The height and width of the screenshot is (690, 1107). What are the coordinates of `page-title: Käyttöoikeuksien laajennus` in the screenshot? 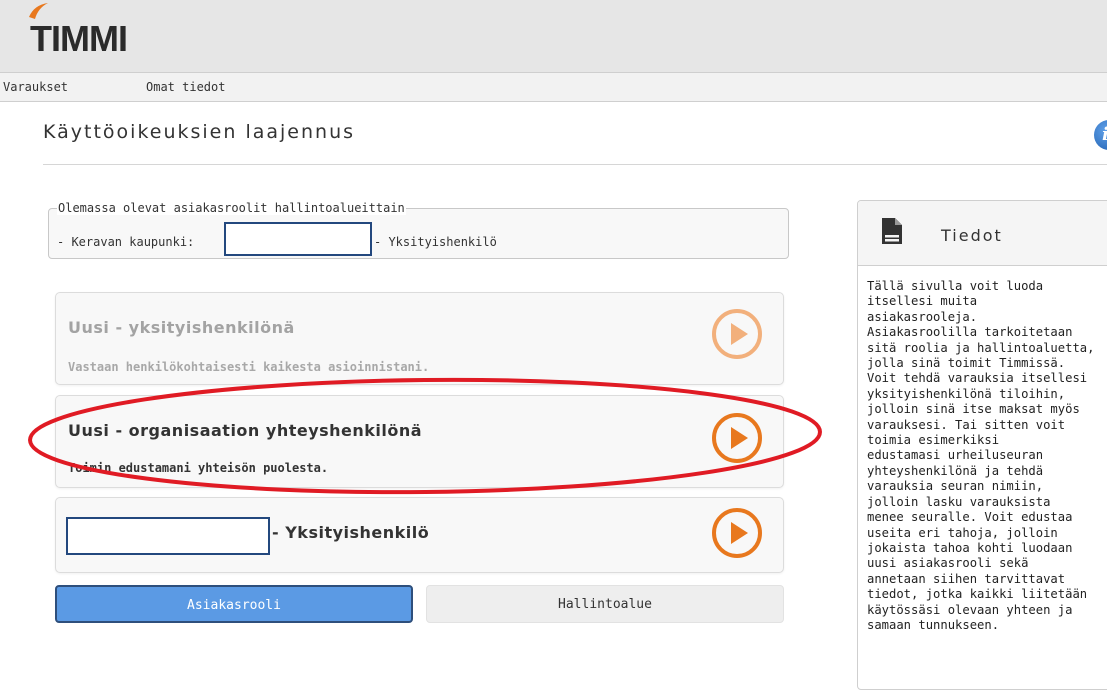 It's located at (199, 132).